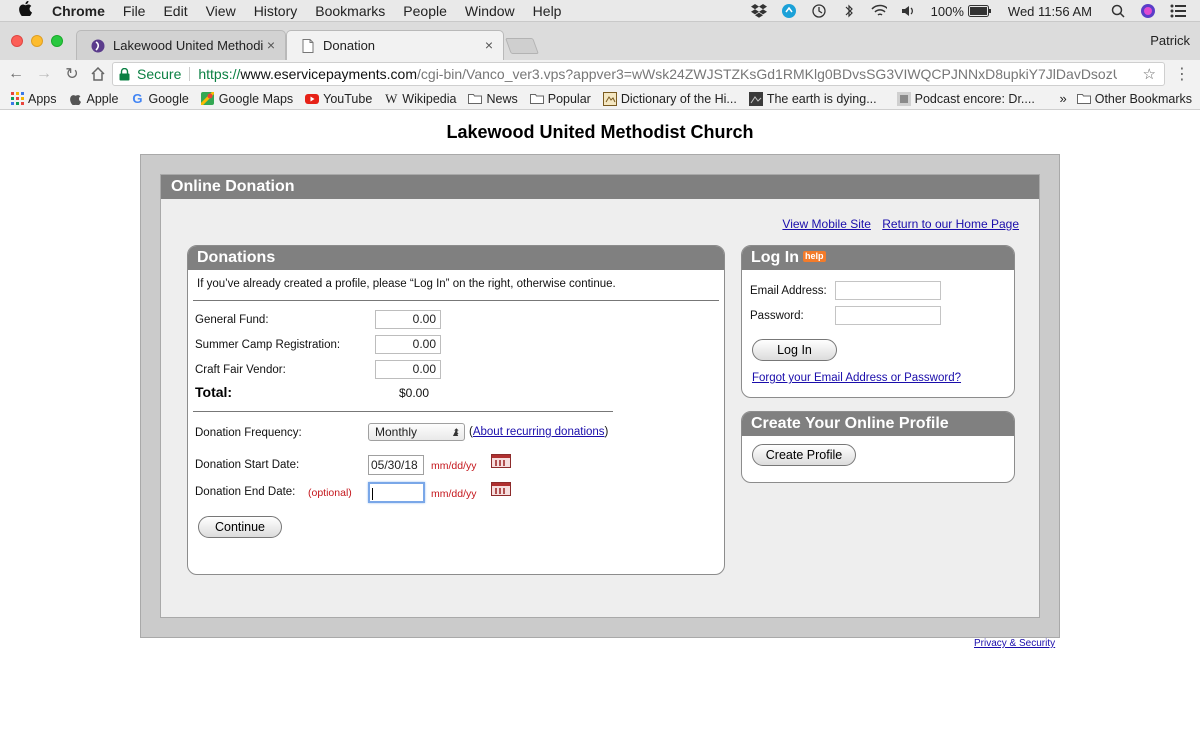  Describe the element at coordinates (414, 393) in the screenshot. I see `total-value: $0.00` at that location.